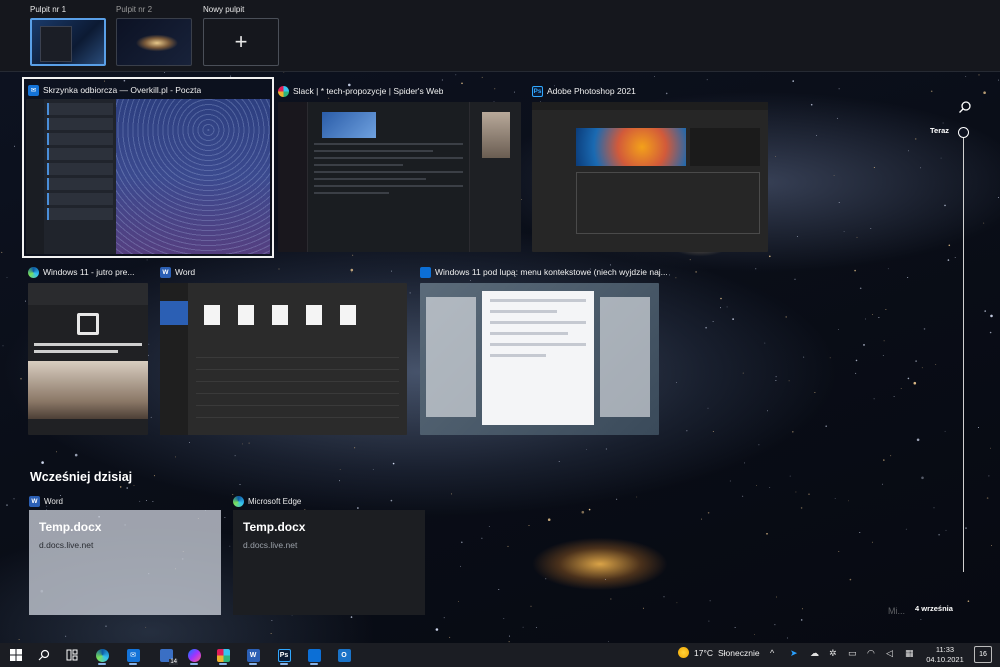  I want to click on new-desktop-button: +, so click(241, 42).